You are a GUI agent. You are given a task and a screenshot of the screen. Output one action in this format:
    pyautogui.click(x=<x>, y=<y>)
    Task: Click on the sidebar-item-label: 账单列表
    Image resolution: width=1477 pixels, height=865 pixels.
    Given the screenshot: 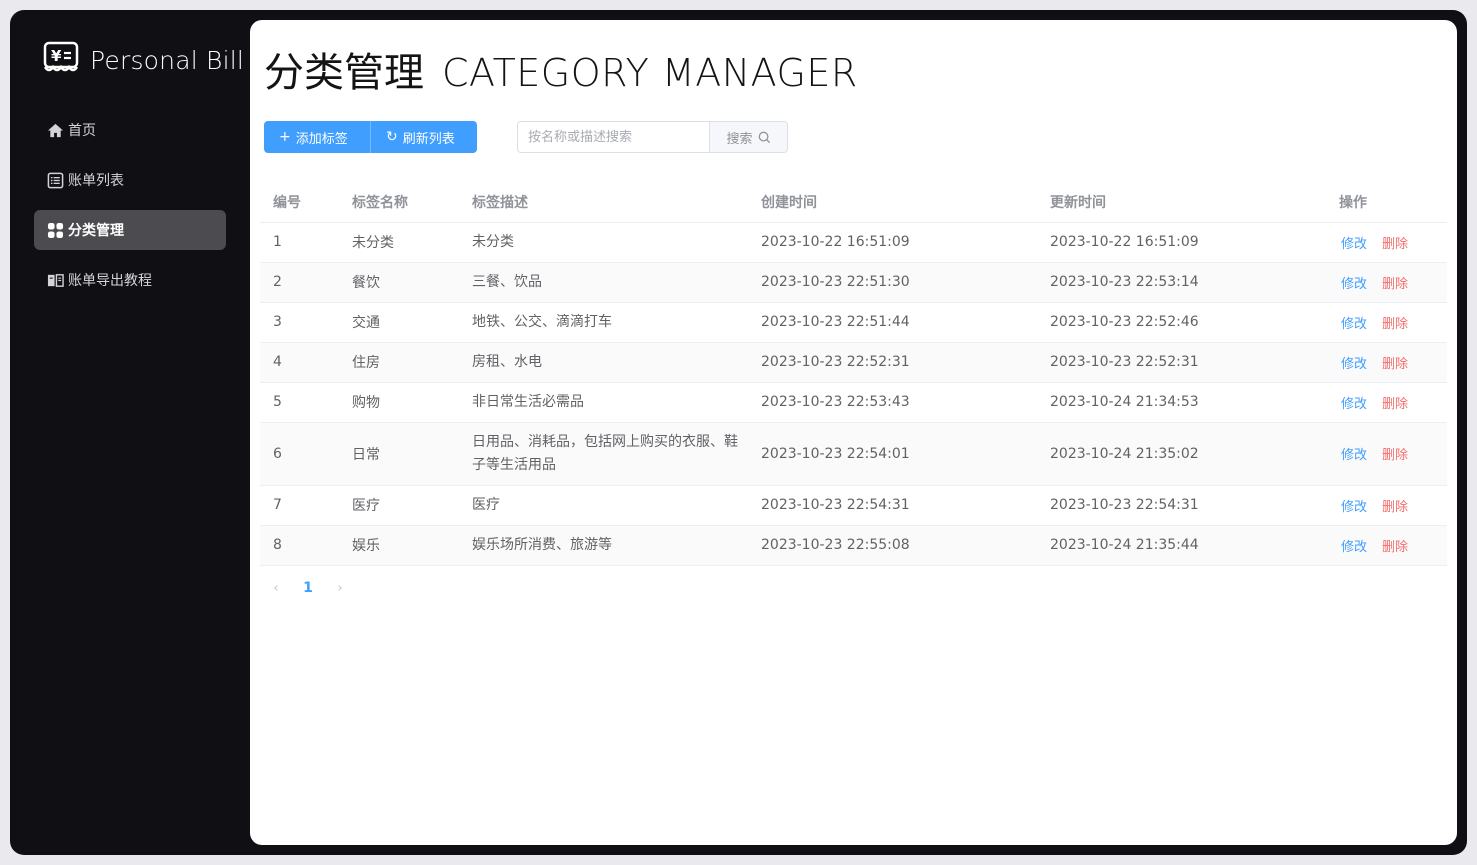 What is the action you would take?
    pyautogui.click(x=96, y=181)
    